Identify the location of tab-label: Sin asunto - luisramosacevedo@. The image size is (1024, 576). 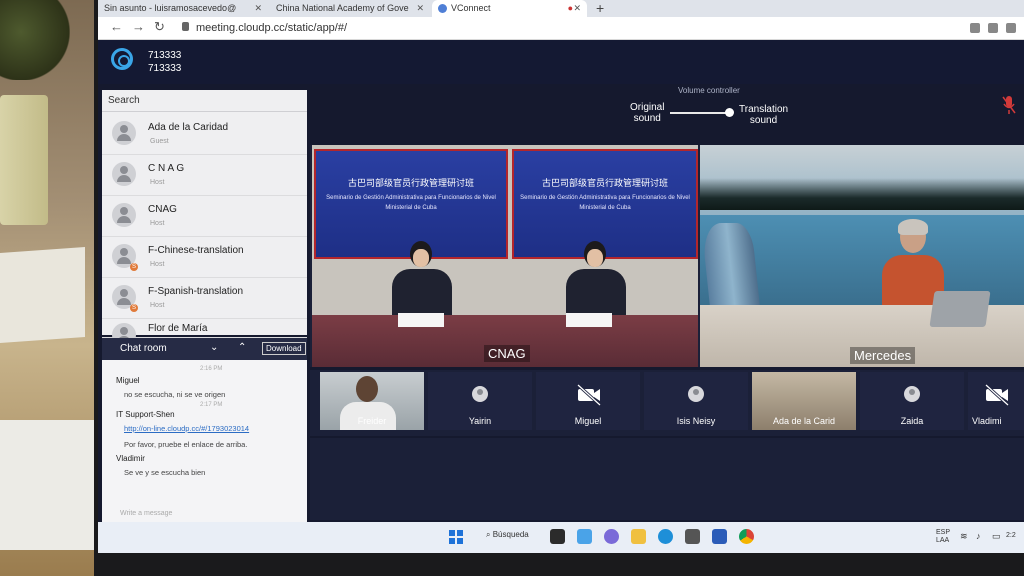
(170, 8).